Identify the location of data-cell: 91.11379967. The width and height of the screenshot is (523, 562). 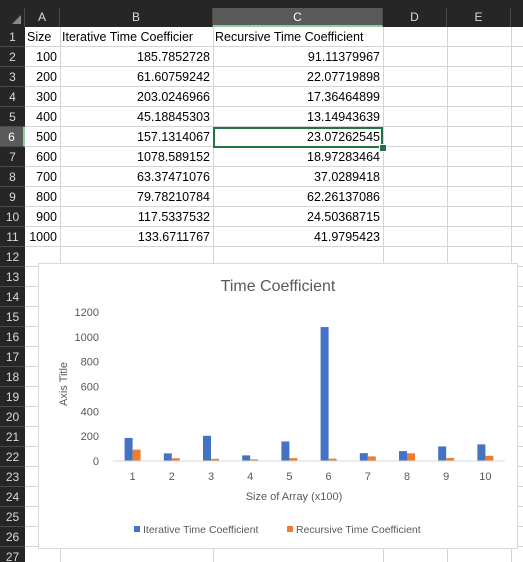
(298, 57).